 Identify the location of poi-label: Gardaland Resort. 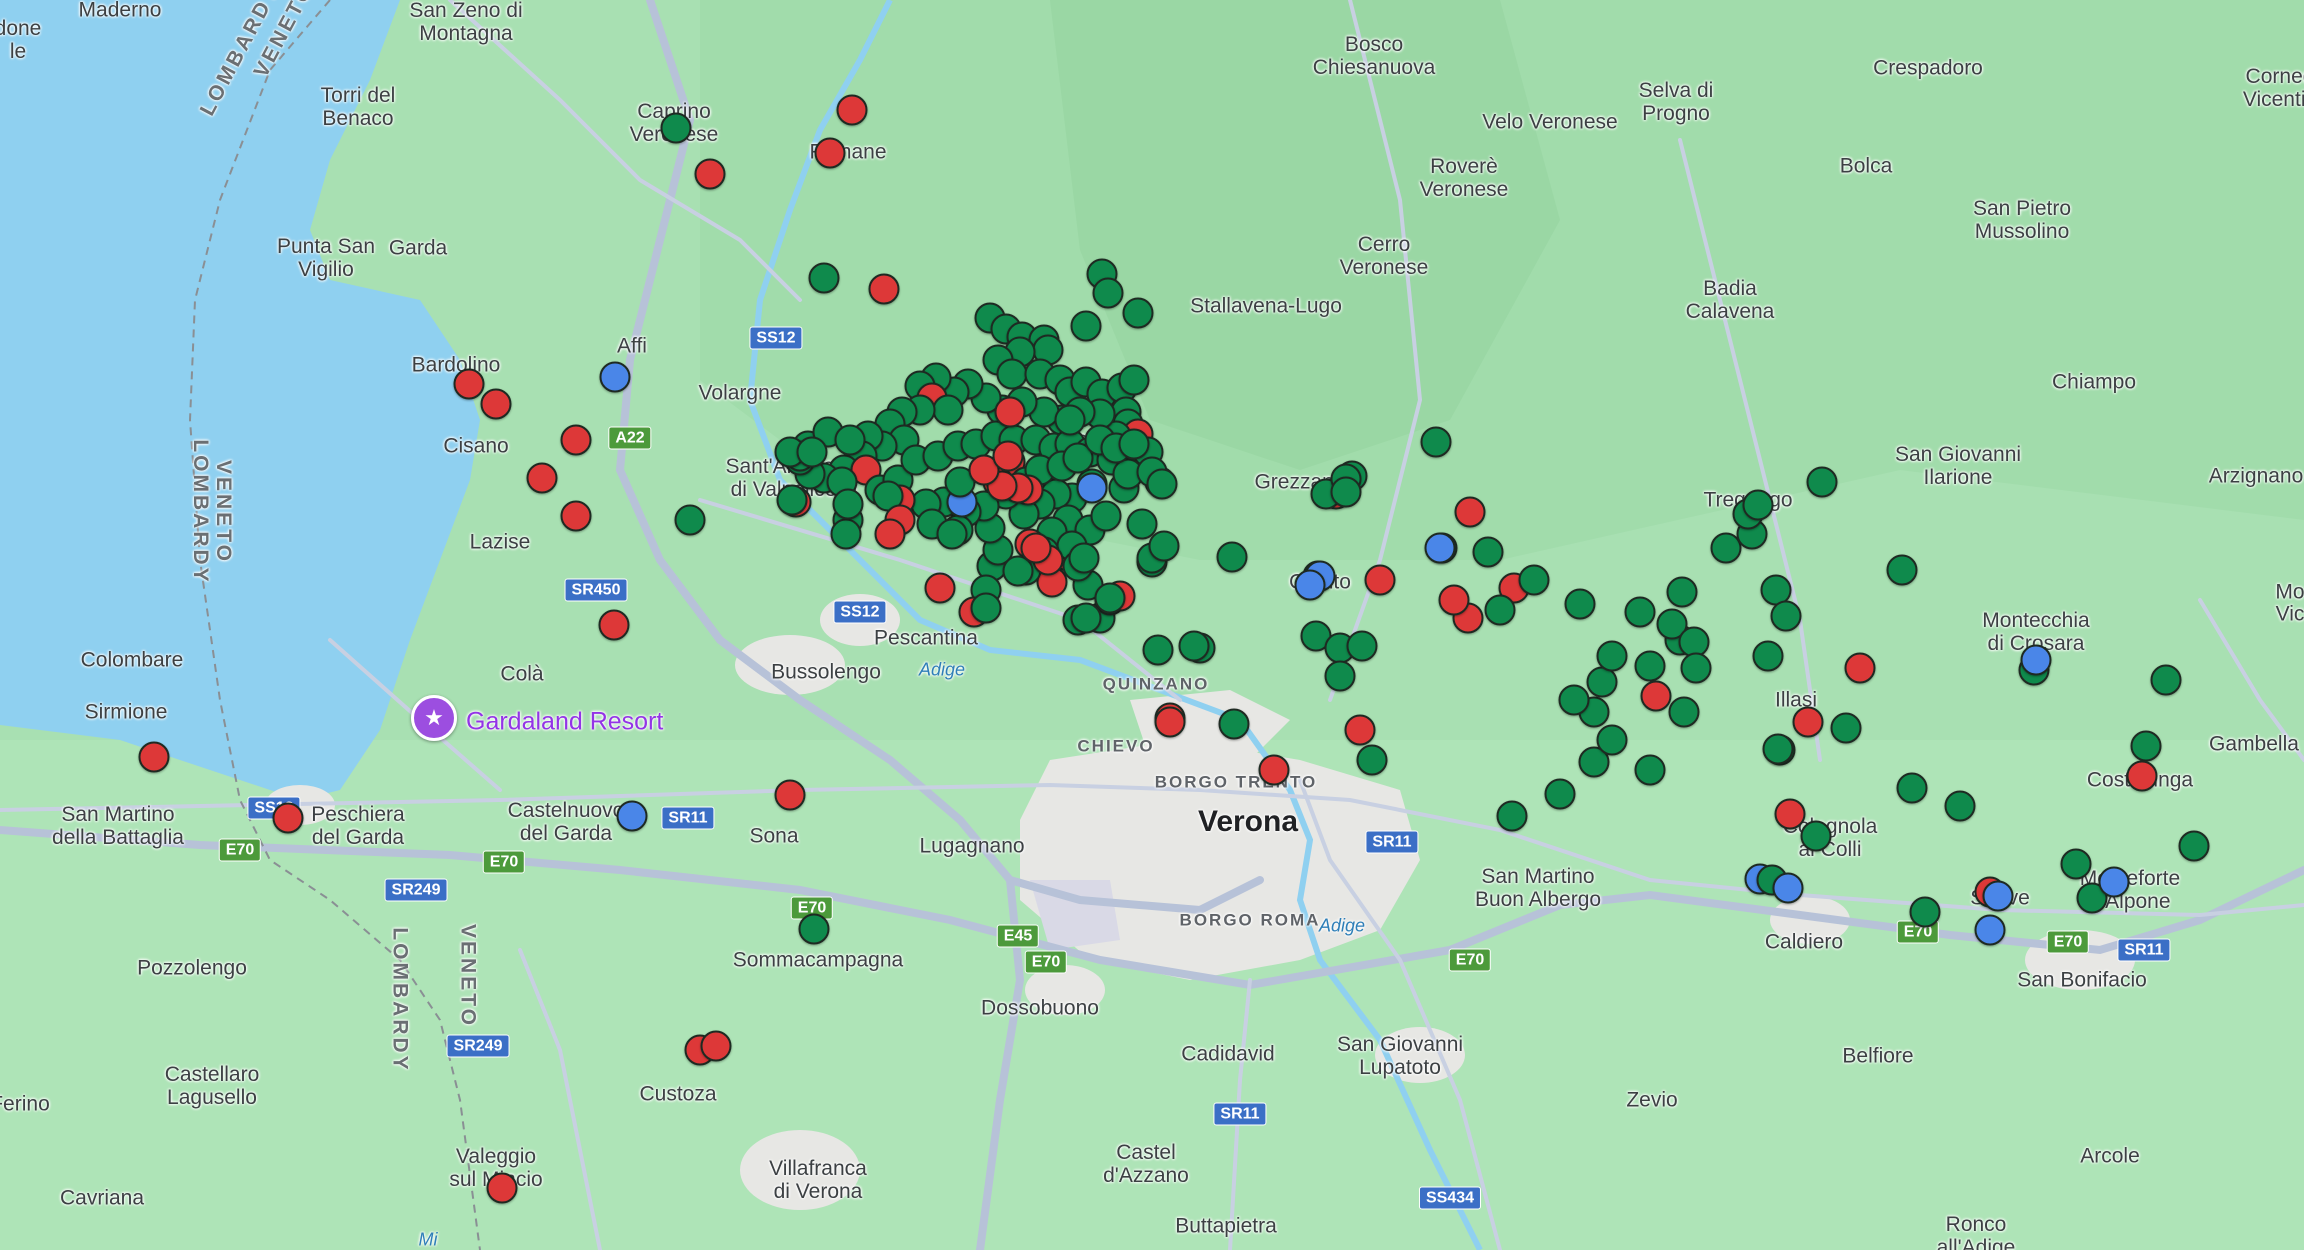
(564, 721).